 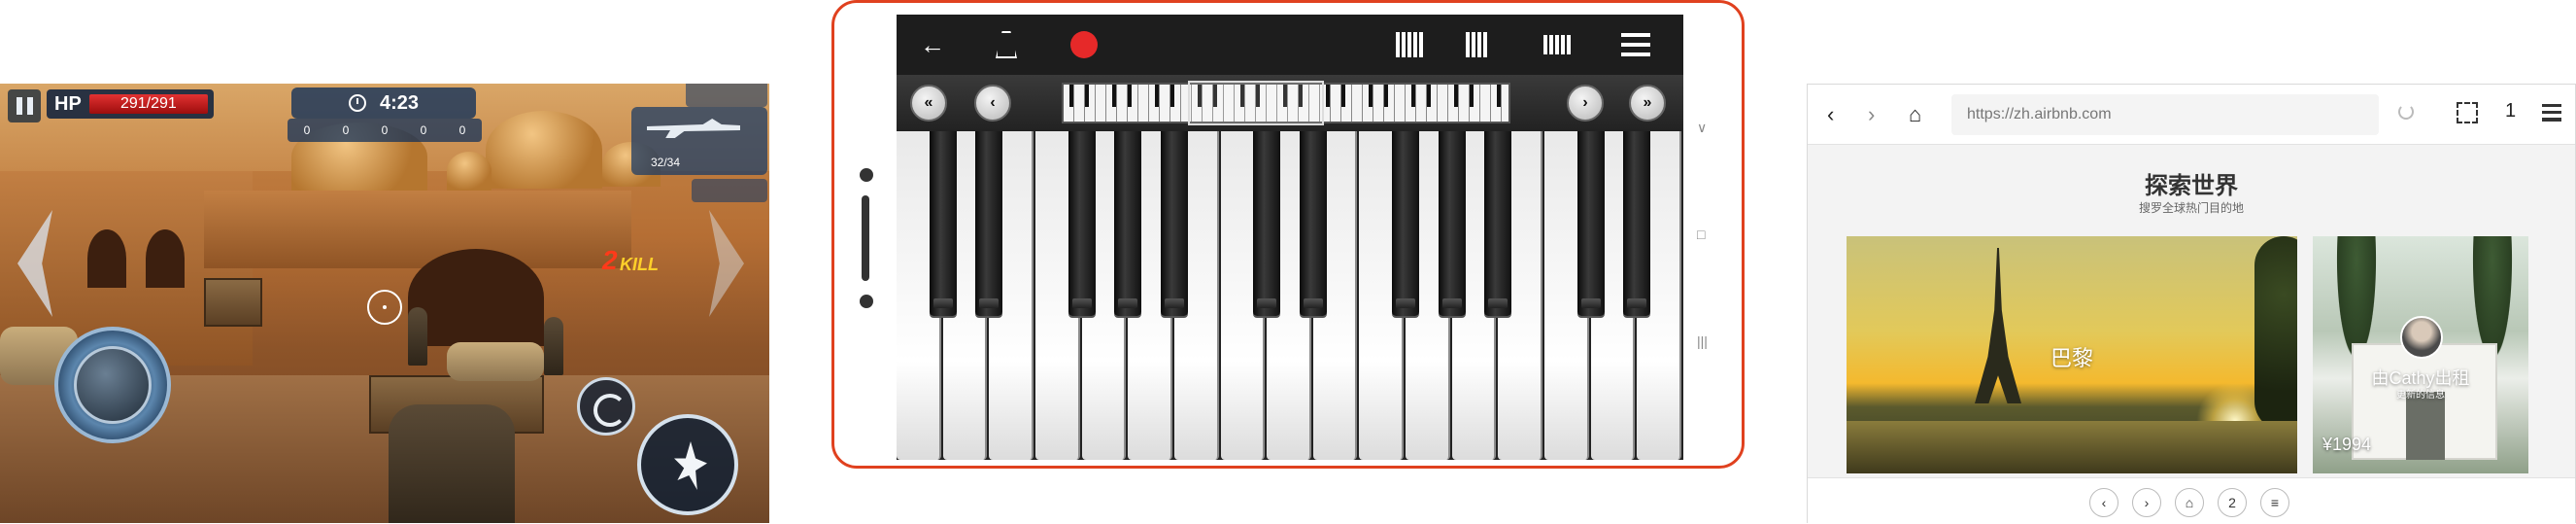 I want to click on crate, so click(x=233, y=302).